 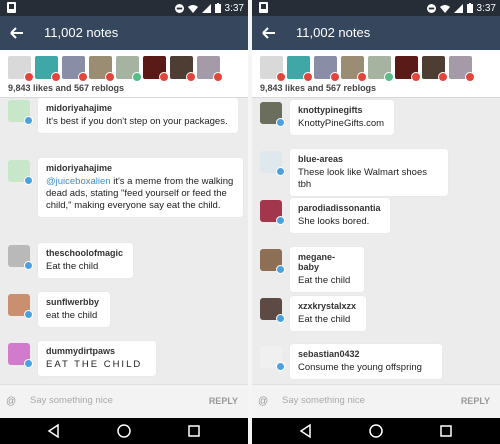 I want to click on username: dummydirtpaws, so click(x=97, y=351).